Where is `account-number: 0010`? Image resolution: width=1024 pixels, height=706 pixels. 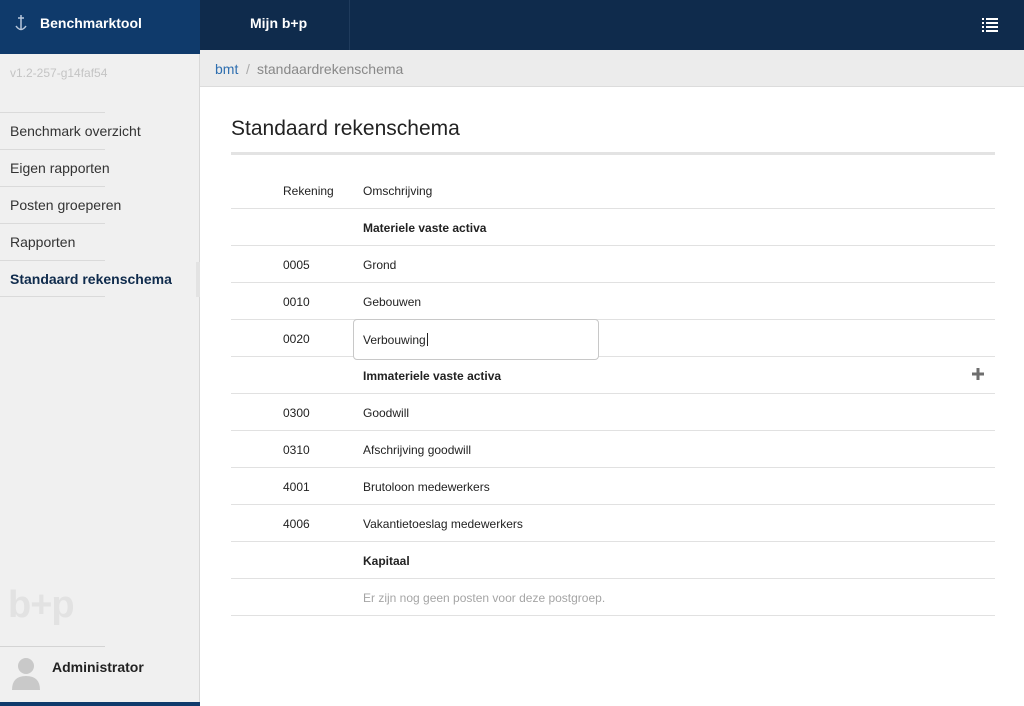 account-number: 0010 is located at coordinates (296, 302).